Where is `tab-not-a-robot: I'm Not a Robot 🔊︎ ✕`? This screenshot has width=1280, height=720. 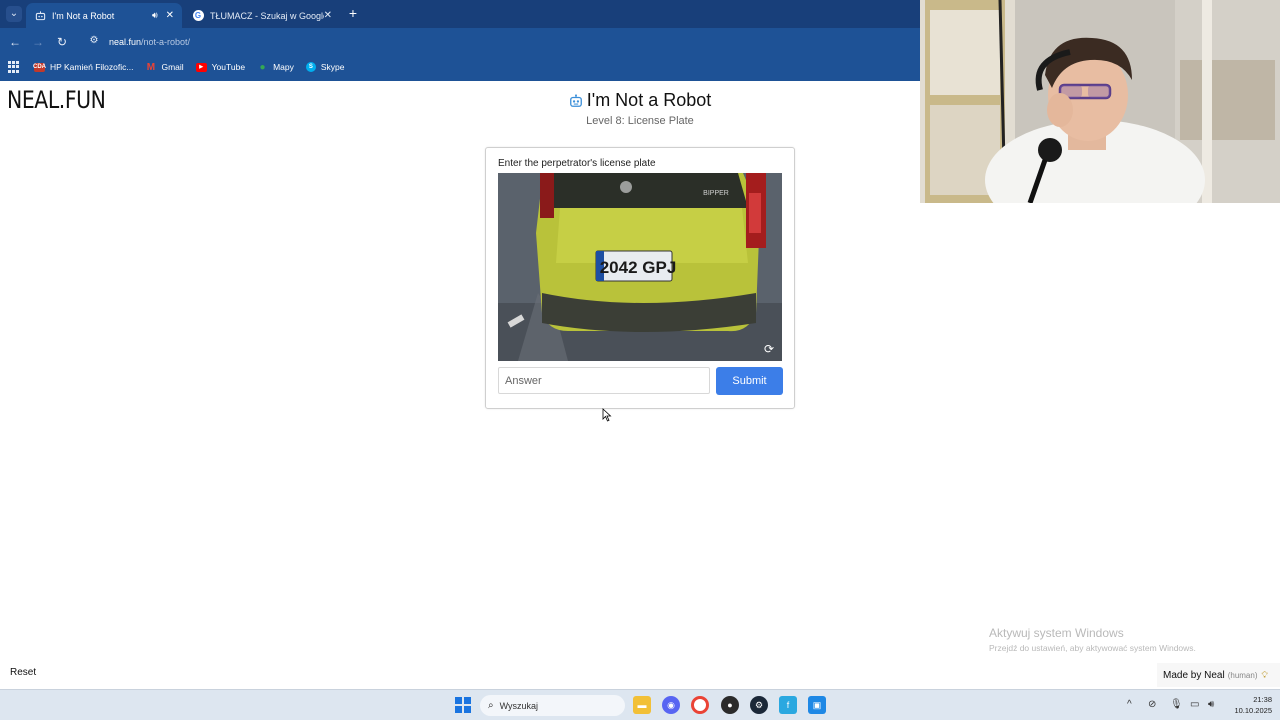 tab-not-a-robot: I'm Not a Robot 🔊︎ ✕ is located at coordinates (104, 15).